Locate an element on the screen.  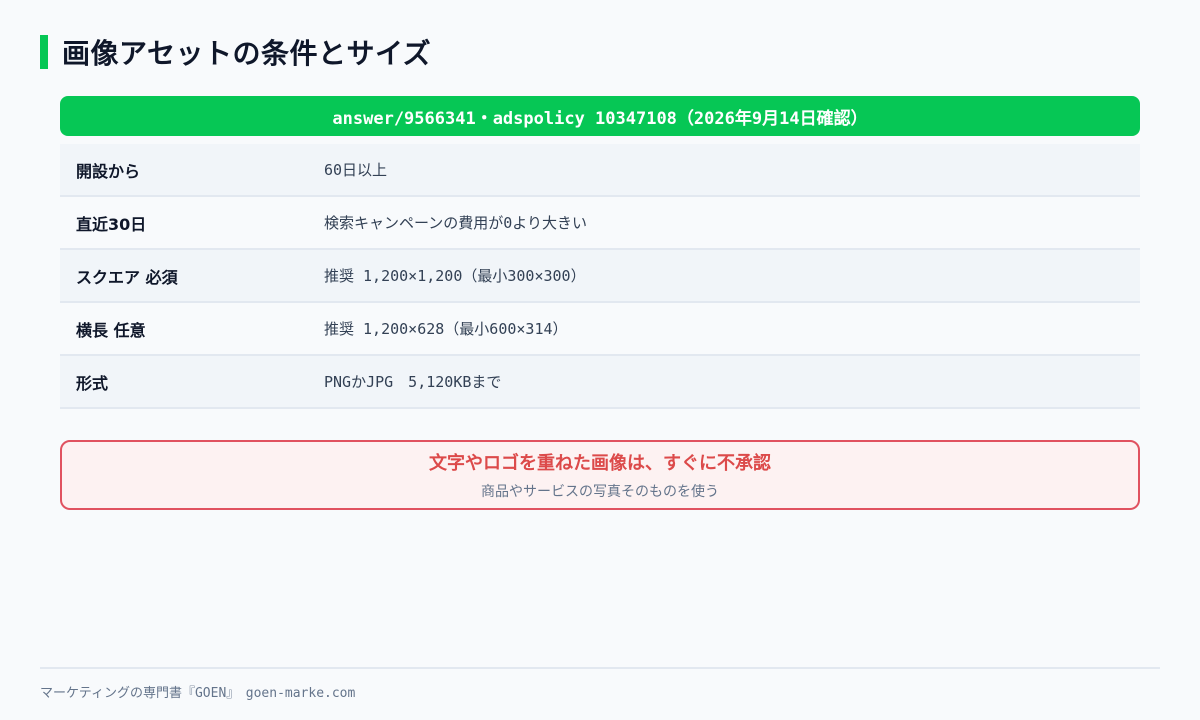
row-value: 60日以上 is located at coordinates (356, 170).